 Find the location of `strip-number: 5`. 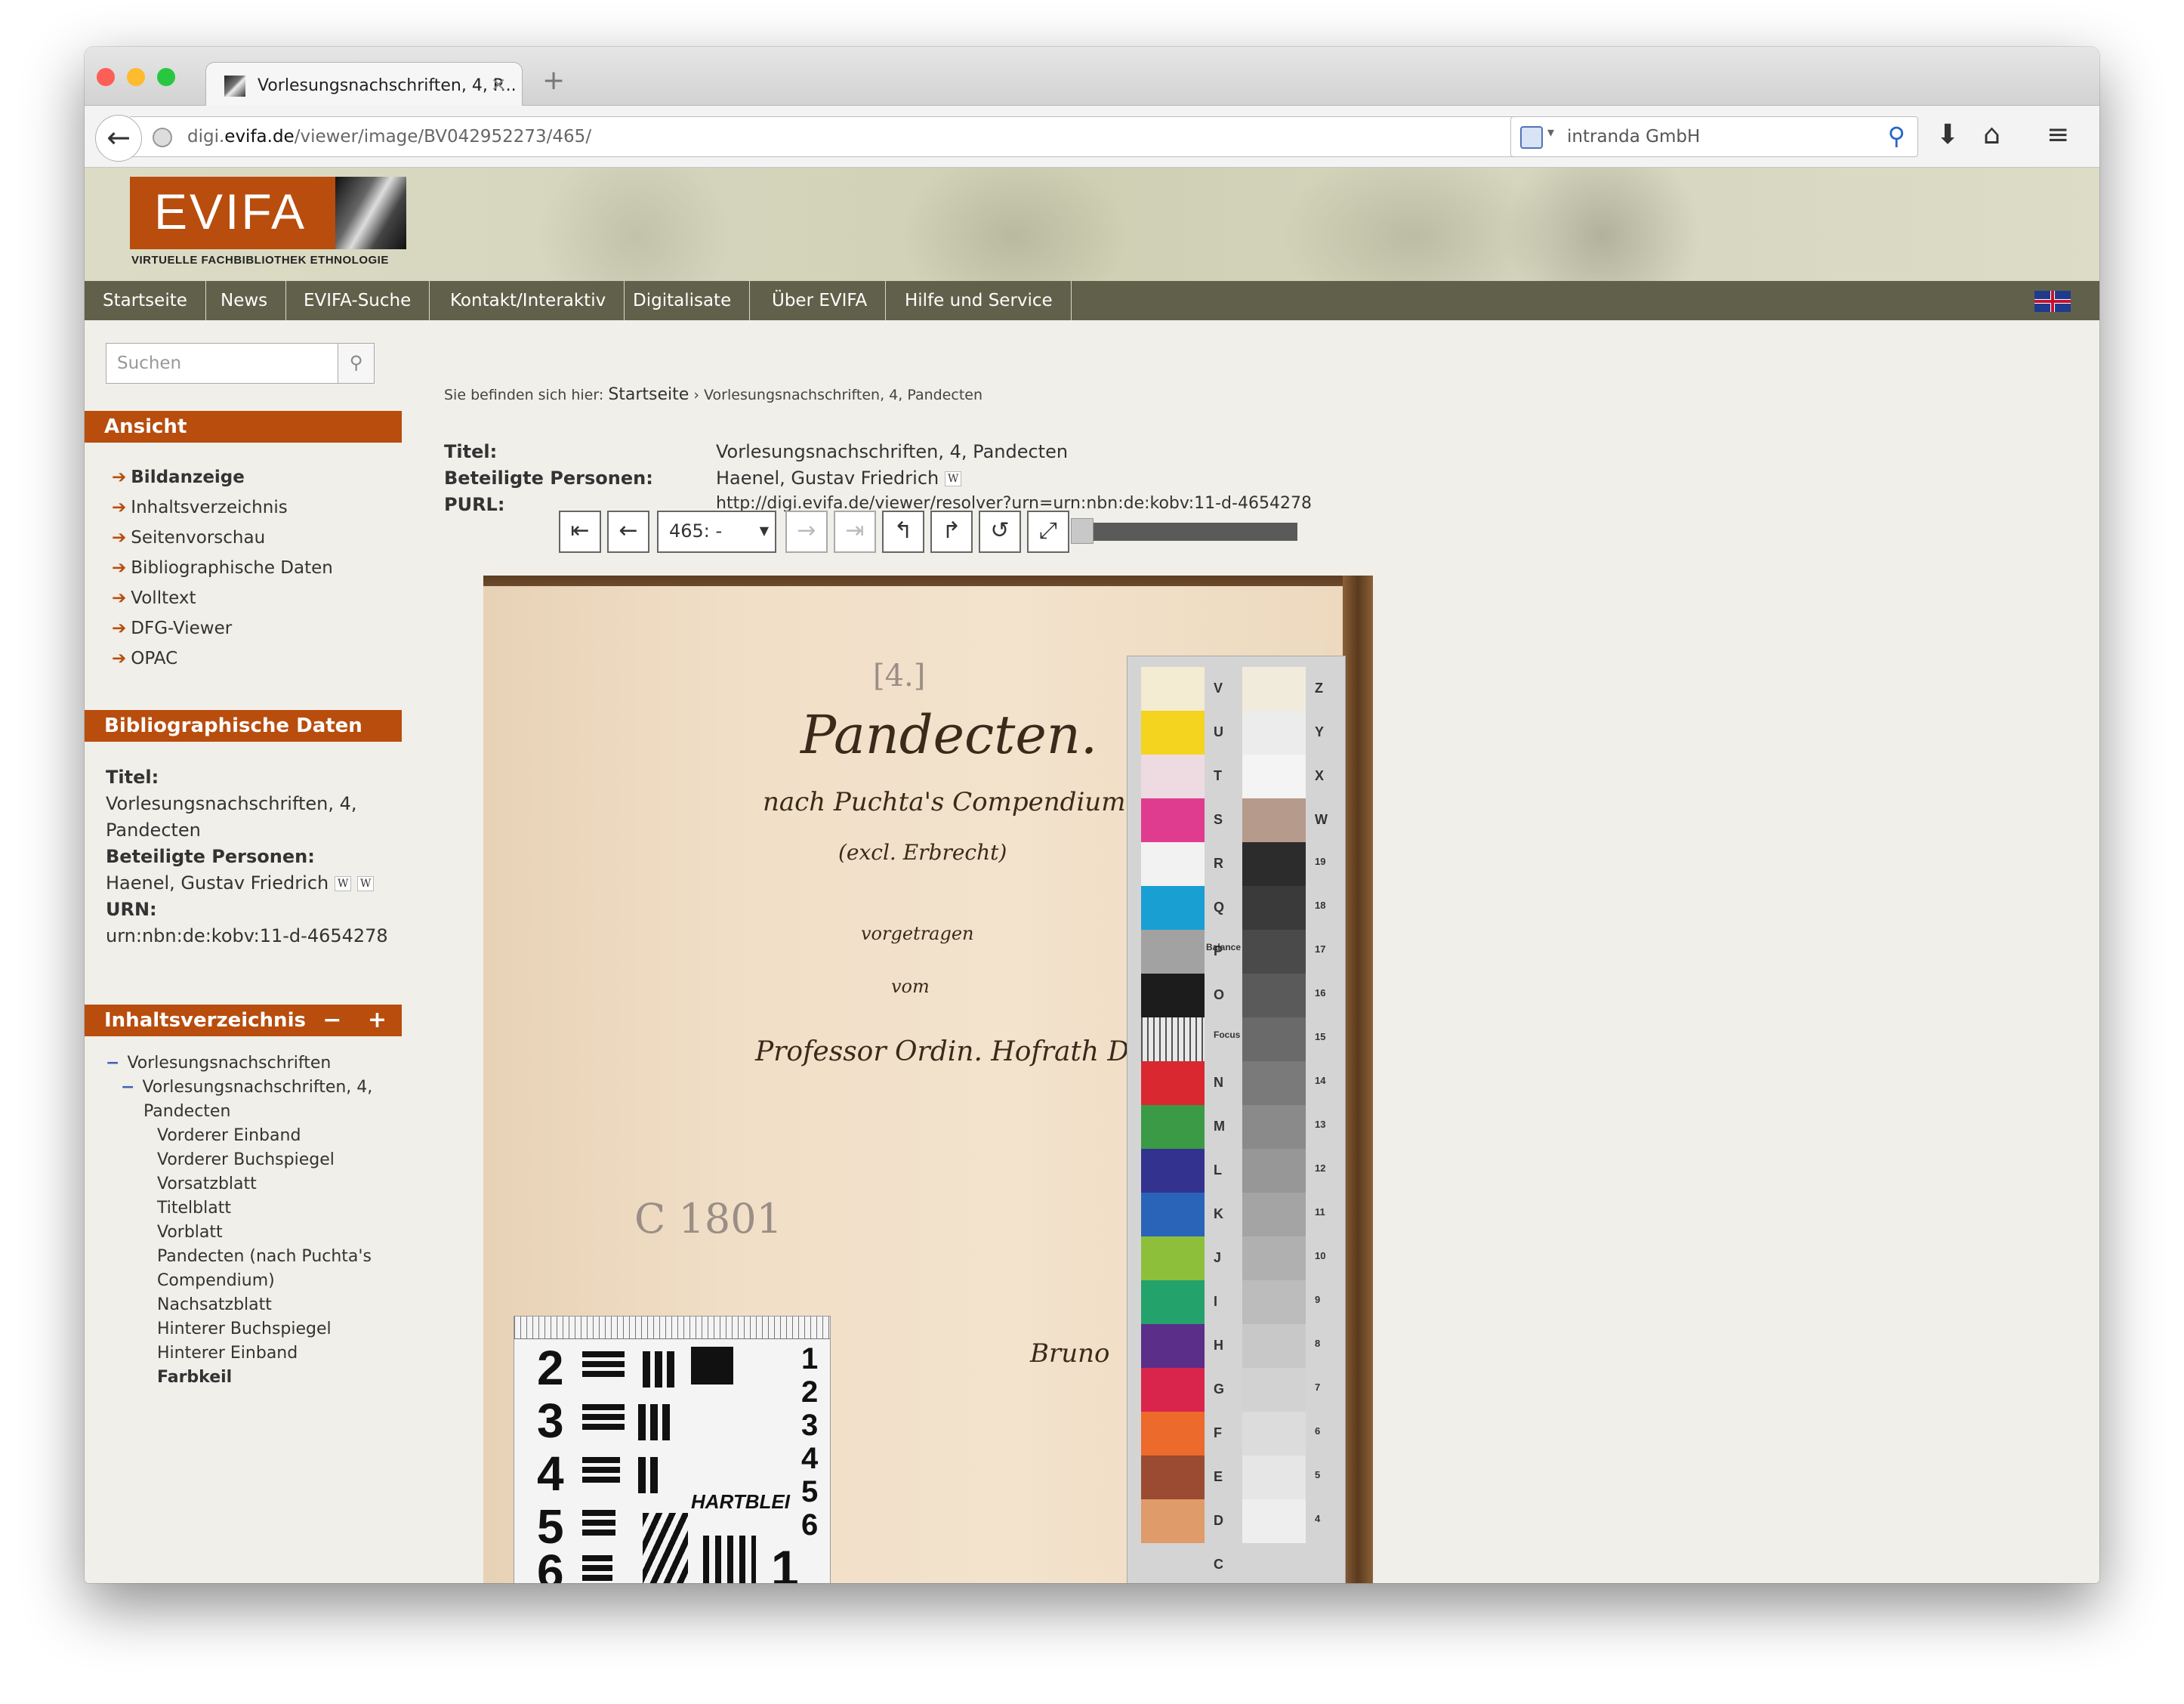

strip-number: 5 is located at coordinates (1318, 1474).